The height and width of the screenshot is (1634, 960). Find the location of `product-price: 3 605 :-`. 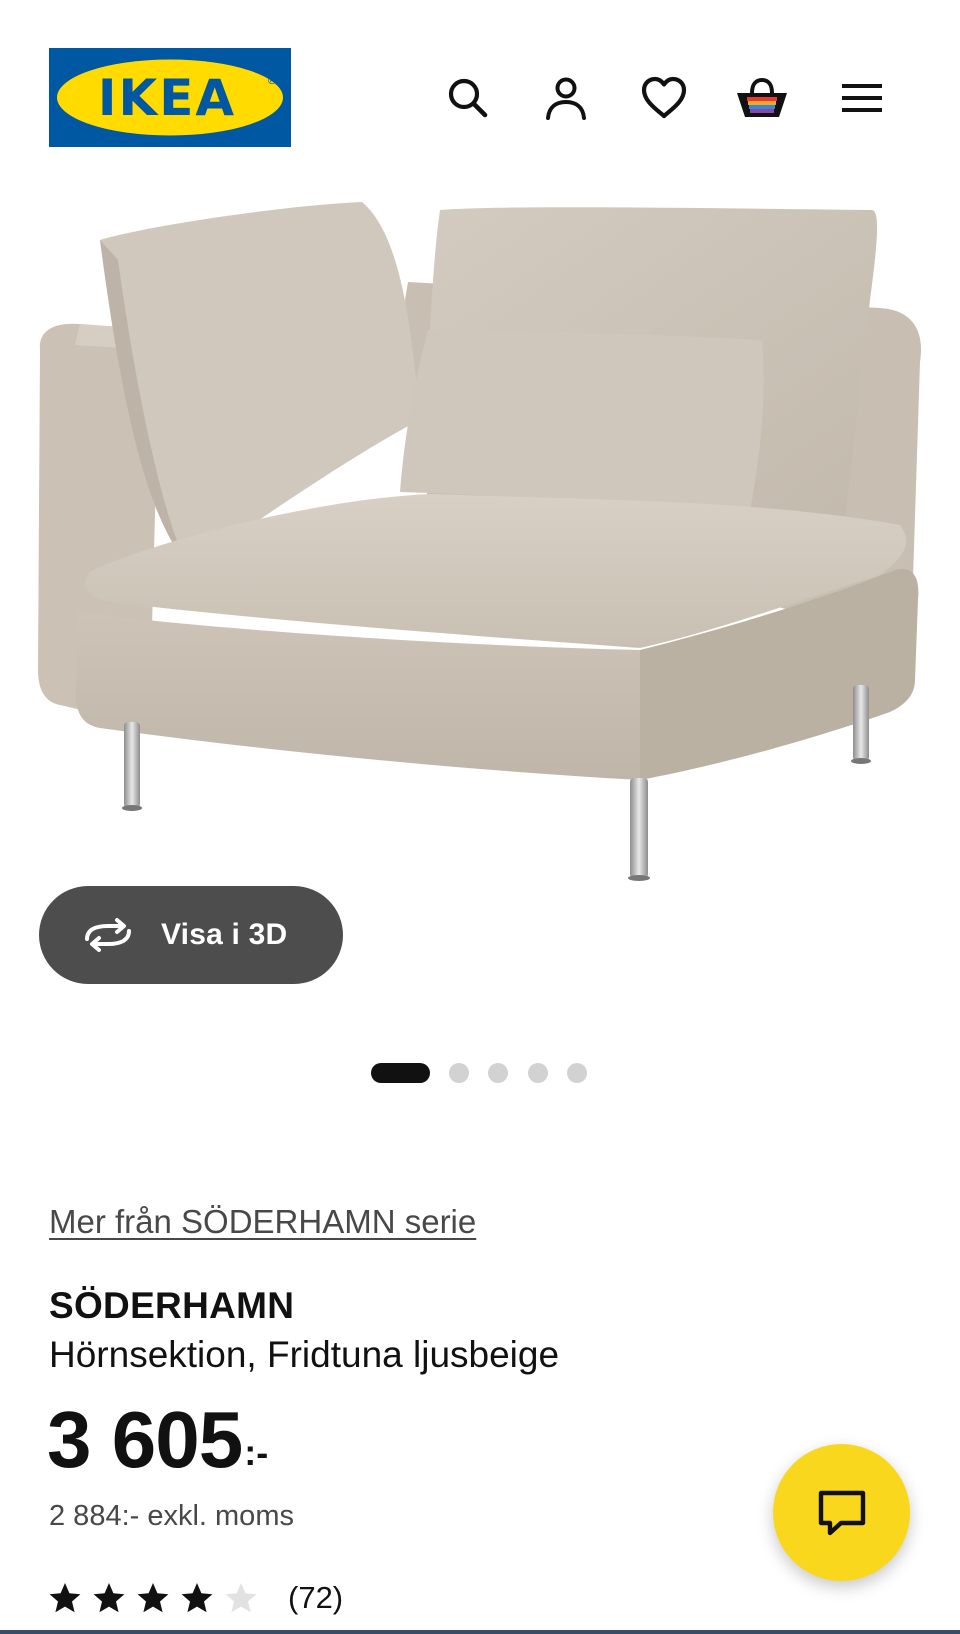

product-price: 3 605 :- is located at coordinates (157, 1440).